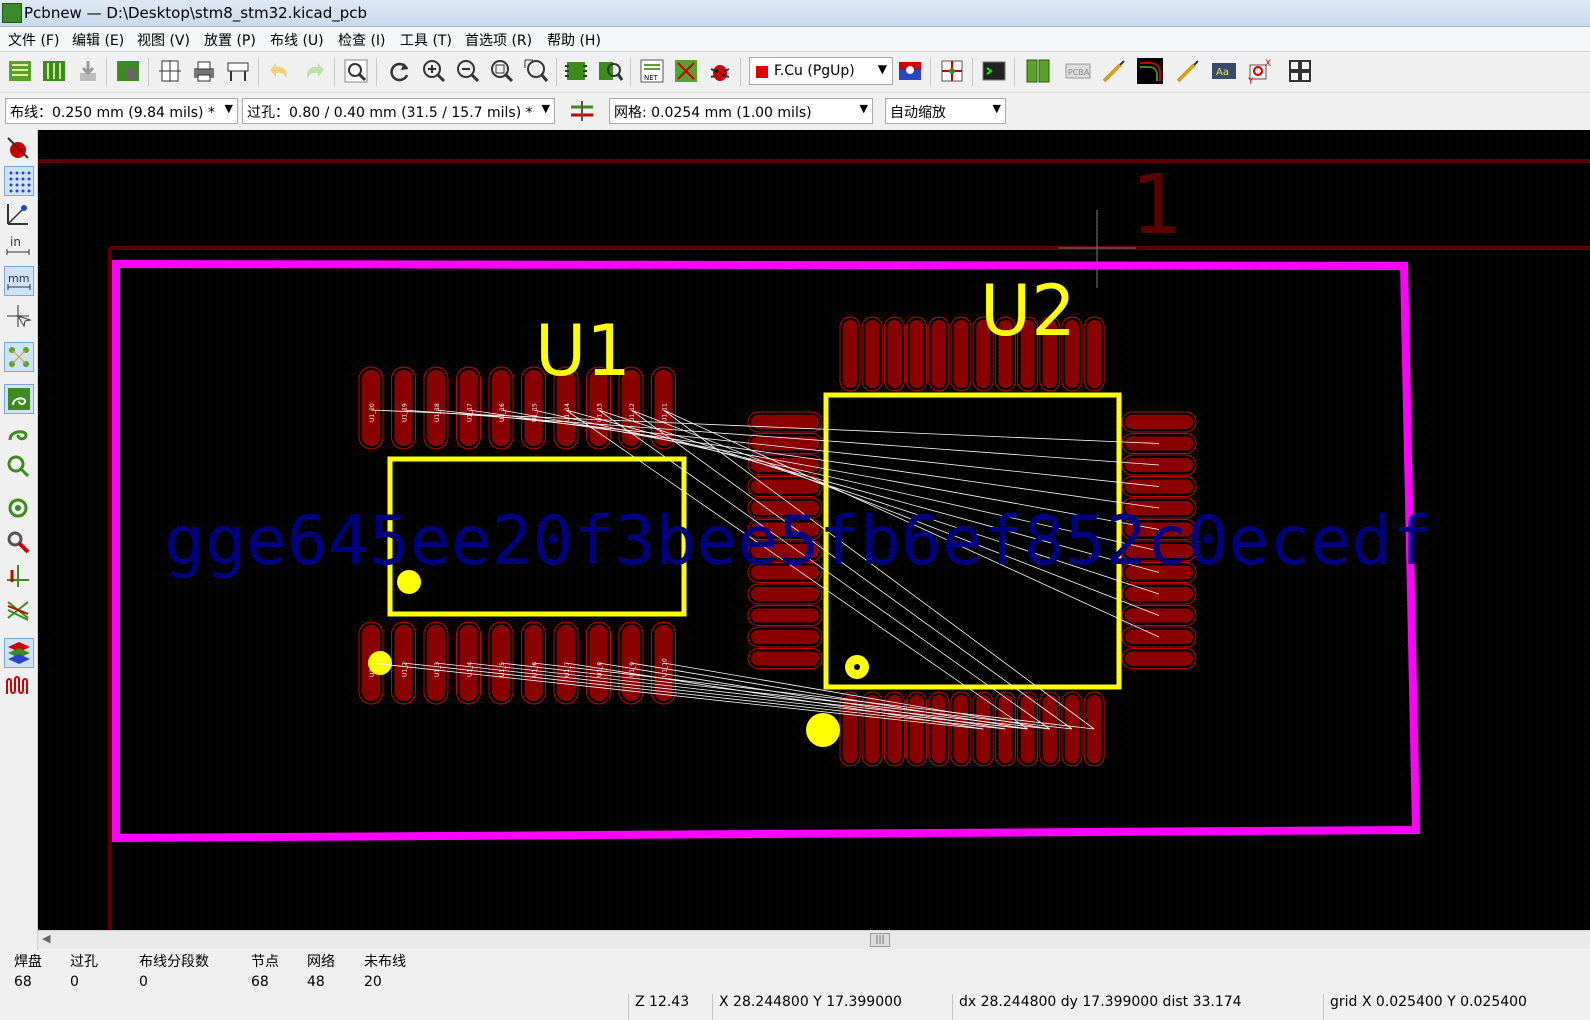 This screenshot has width=1590, height=1020. What do you see at coordinates (1028, 311) in the screenshot?
I see `u2-reference: U2` at bounding box center [1028, 311].